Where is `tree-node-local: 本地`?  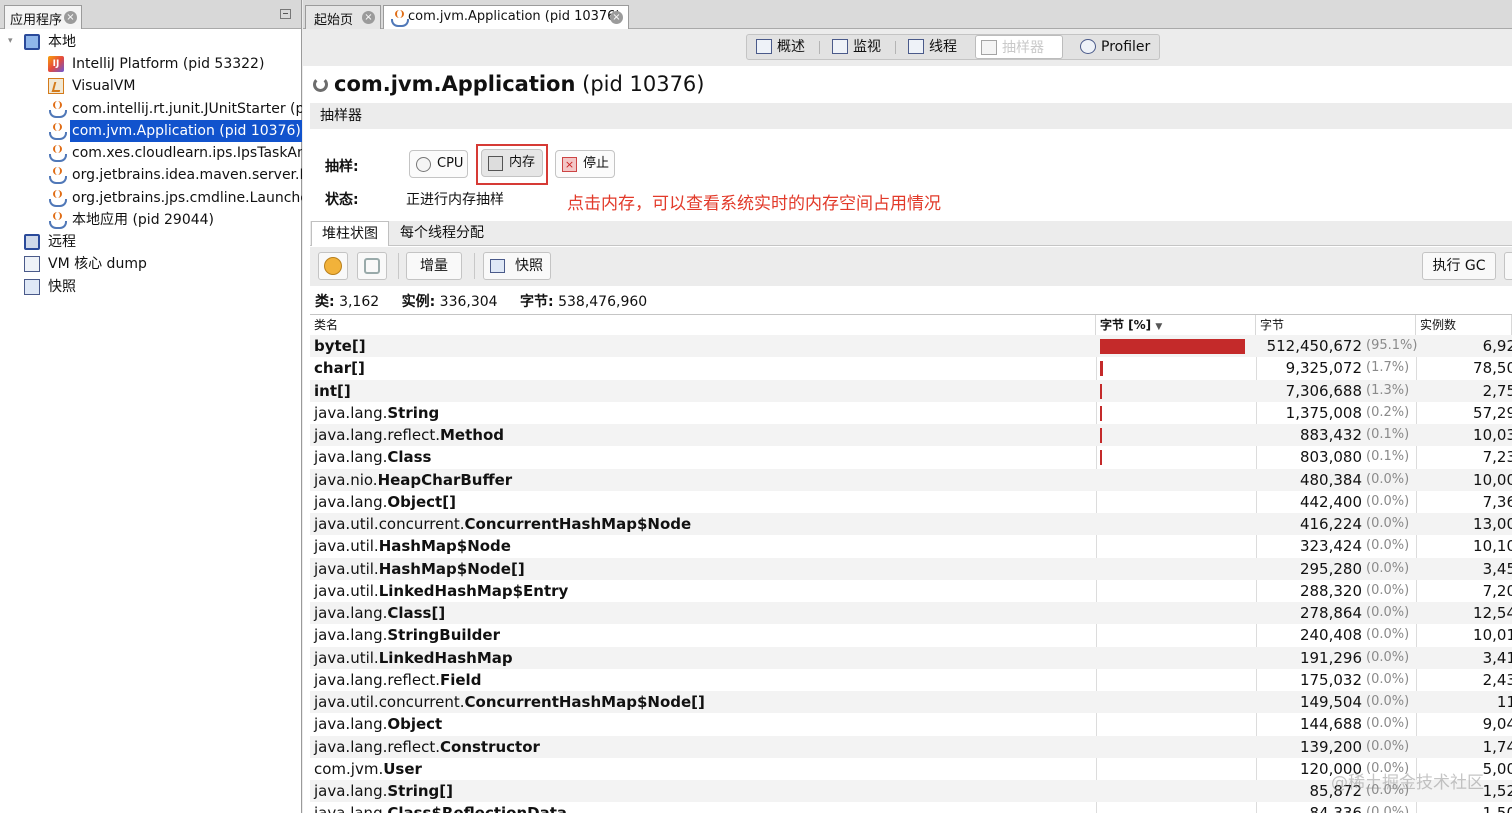 tree-node-local: 本地 is located at coordinates (159, 42).